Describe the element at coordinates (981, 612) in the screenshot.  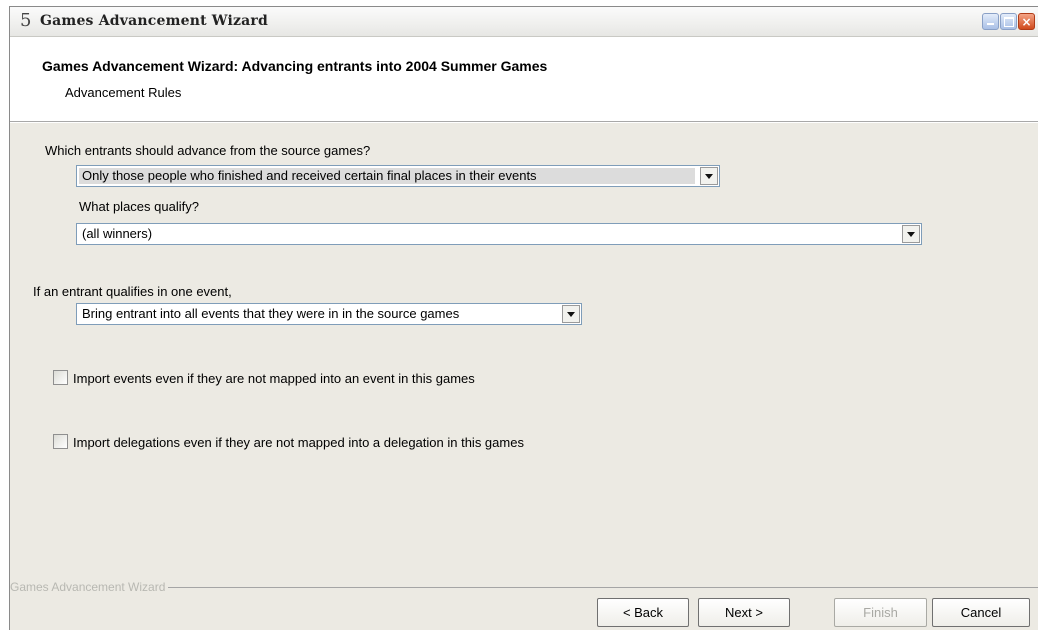
I see `cancel-button: Cancel` at that location.